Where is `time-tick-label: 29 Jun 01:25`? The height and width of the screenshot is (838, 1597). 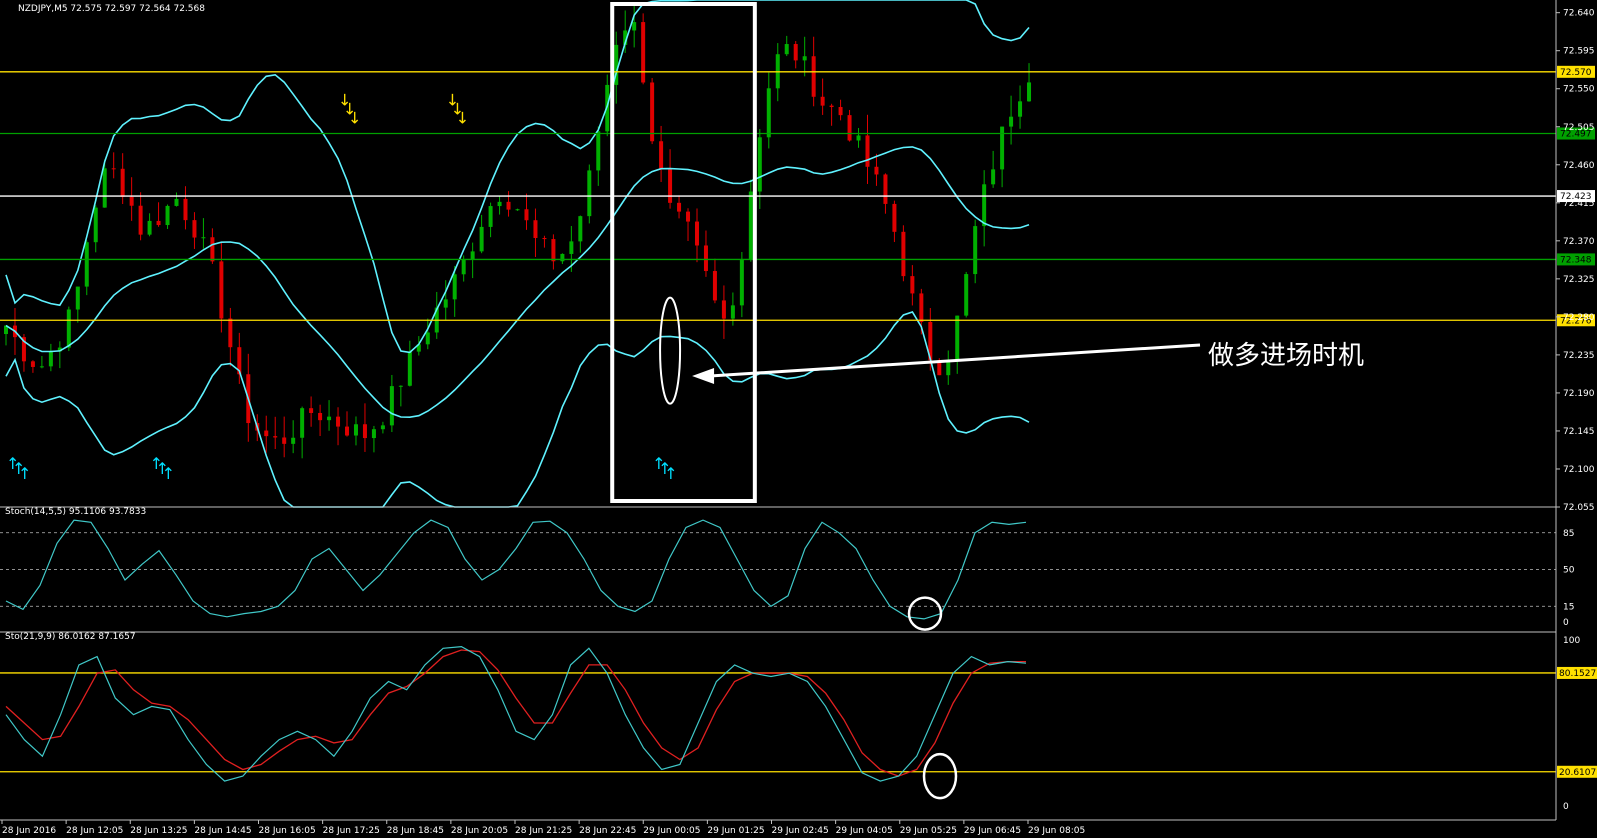
time-tick-label: 29 Jun 01:25 is located at coordinates (735, 831).